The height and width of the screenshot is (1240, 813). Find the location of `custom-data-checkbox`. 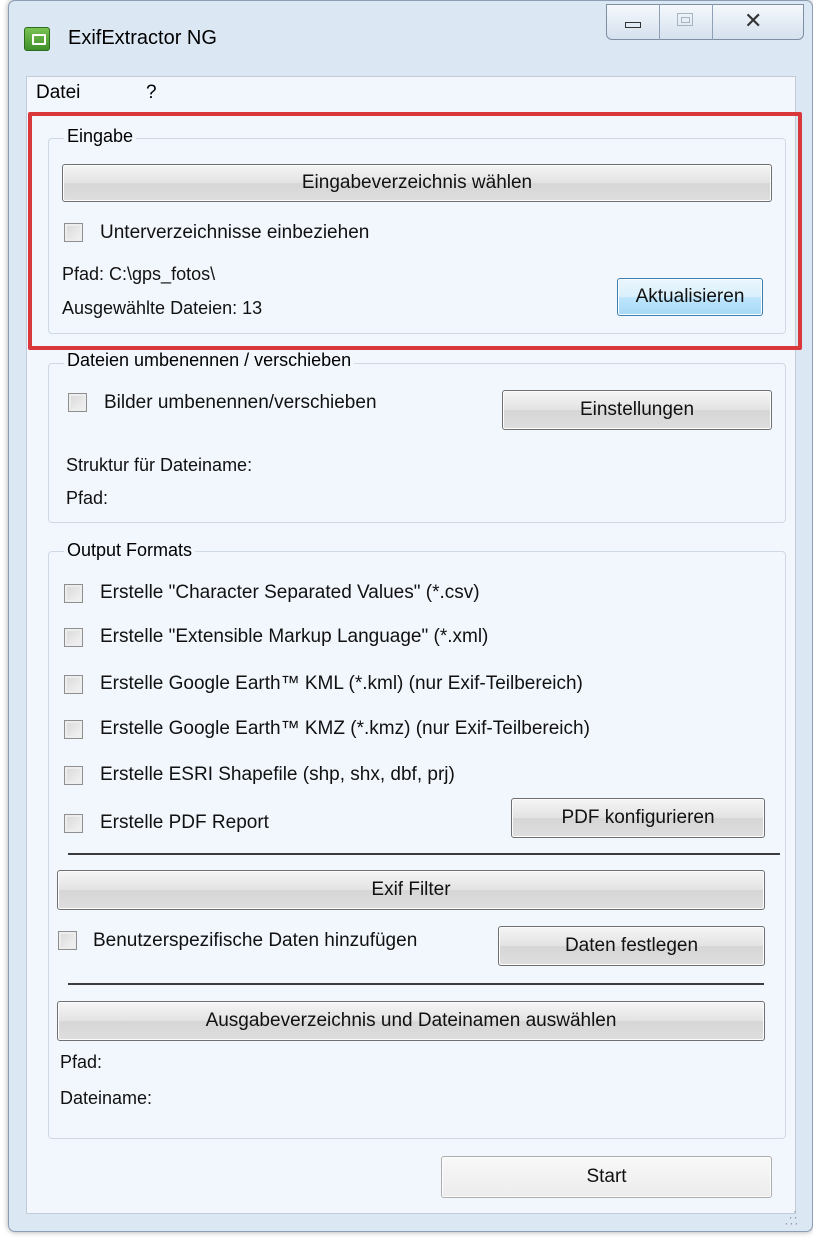

custom-data-checkbox is located at coordinates (67, 940).